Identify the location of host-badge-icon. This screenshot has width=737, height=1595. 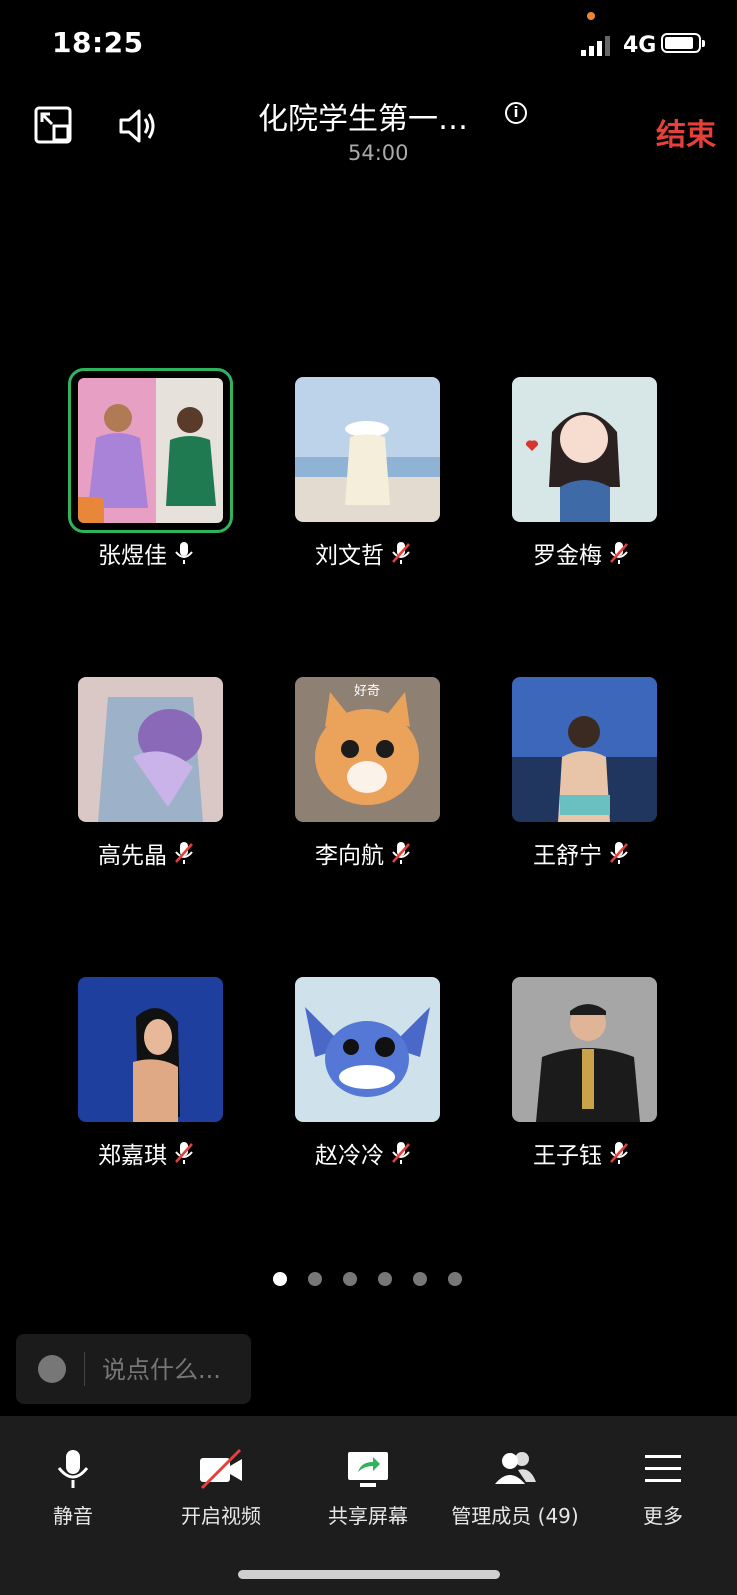
(91, 510).